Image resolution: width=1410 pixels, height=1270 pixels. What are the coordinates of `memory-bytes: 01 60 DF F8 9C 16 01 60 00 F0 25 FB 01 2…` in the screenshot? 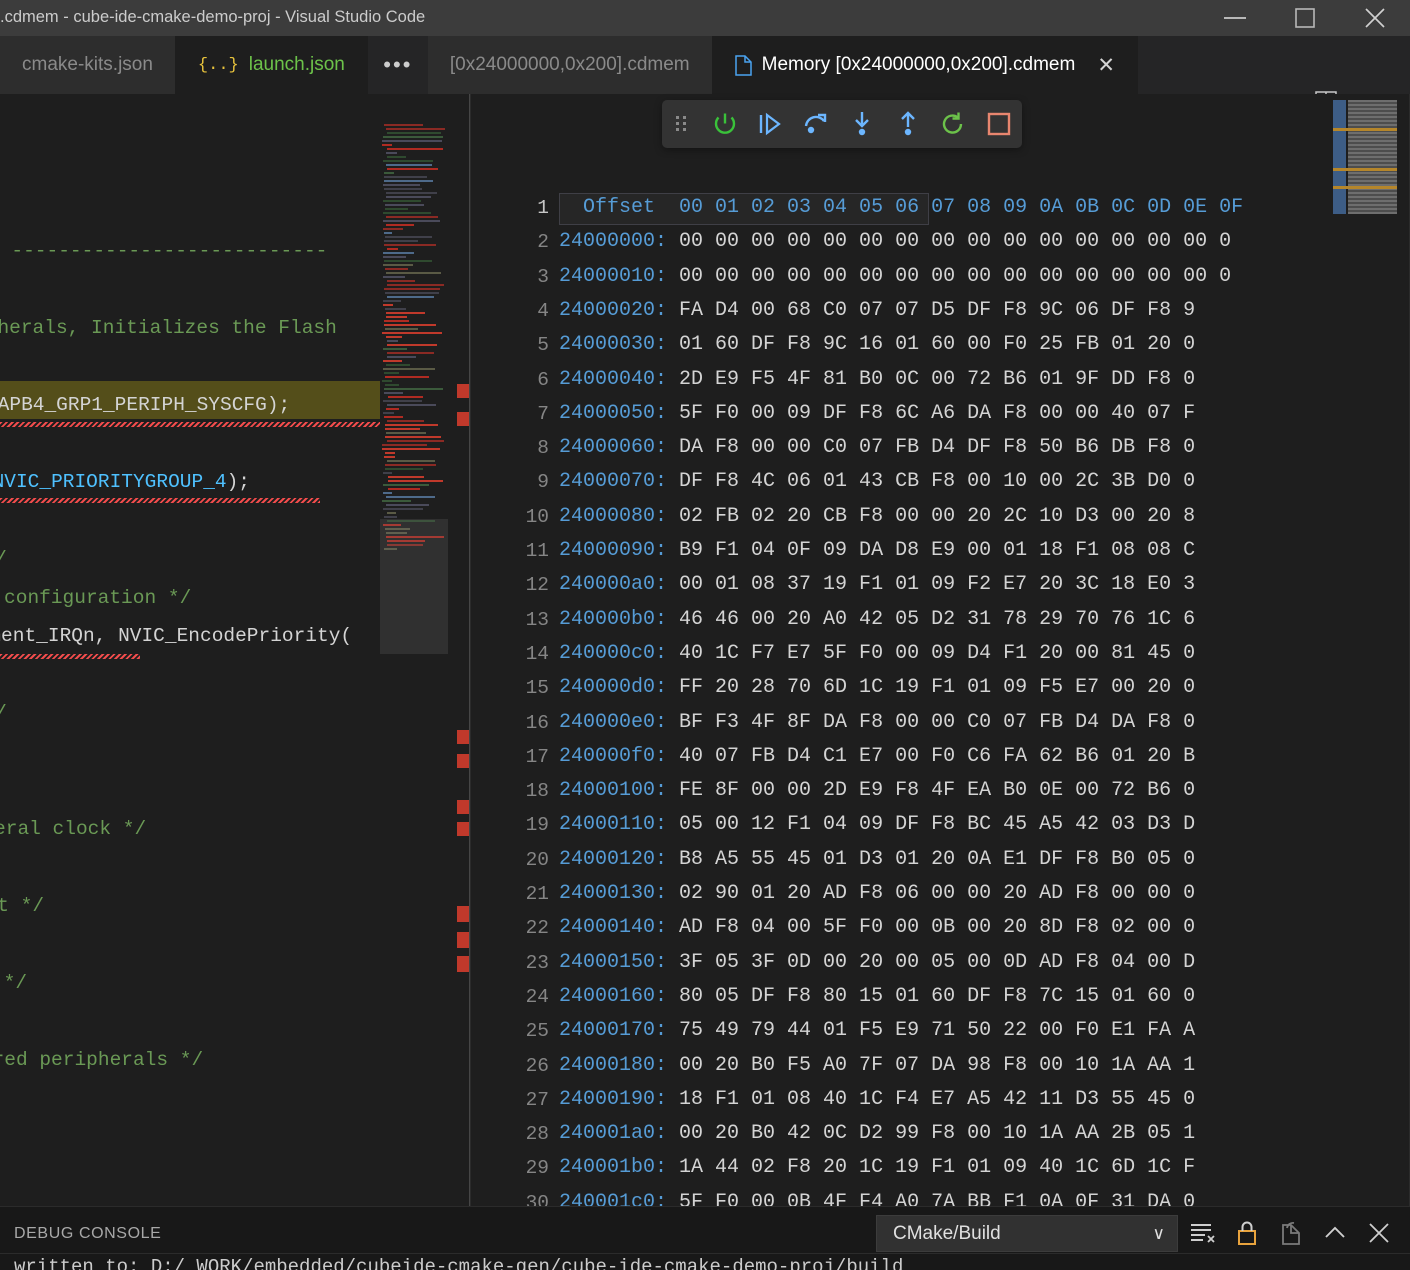 It's located at (937, 345).